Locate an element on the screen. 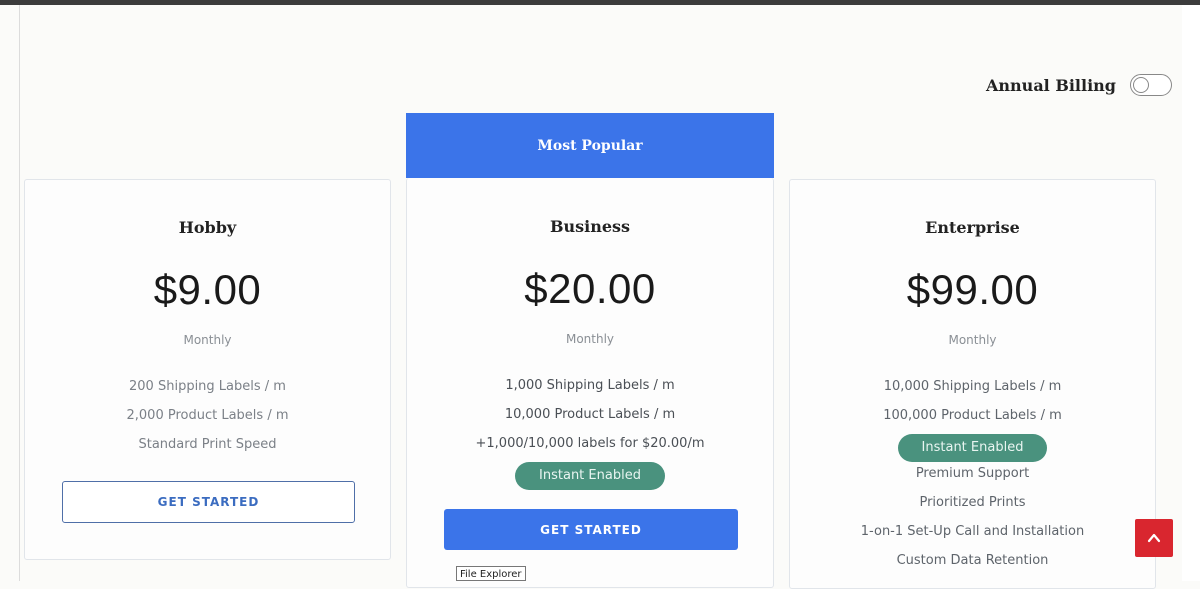 This screenshot has height=589, width=1200. page-left-border is located at coordinates (19, 293).